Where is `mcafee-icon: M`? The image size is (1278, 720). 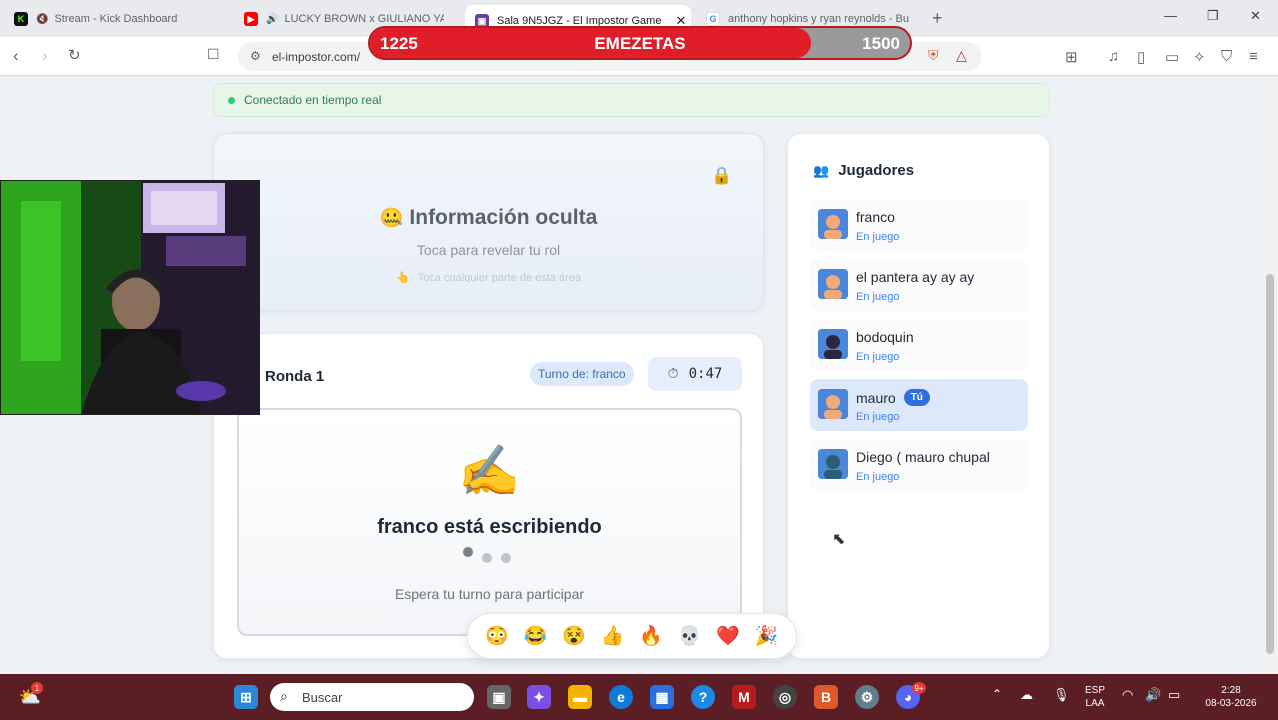
mcafee-icon: M is located at coordinates (744, 697).